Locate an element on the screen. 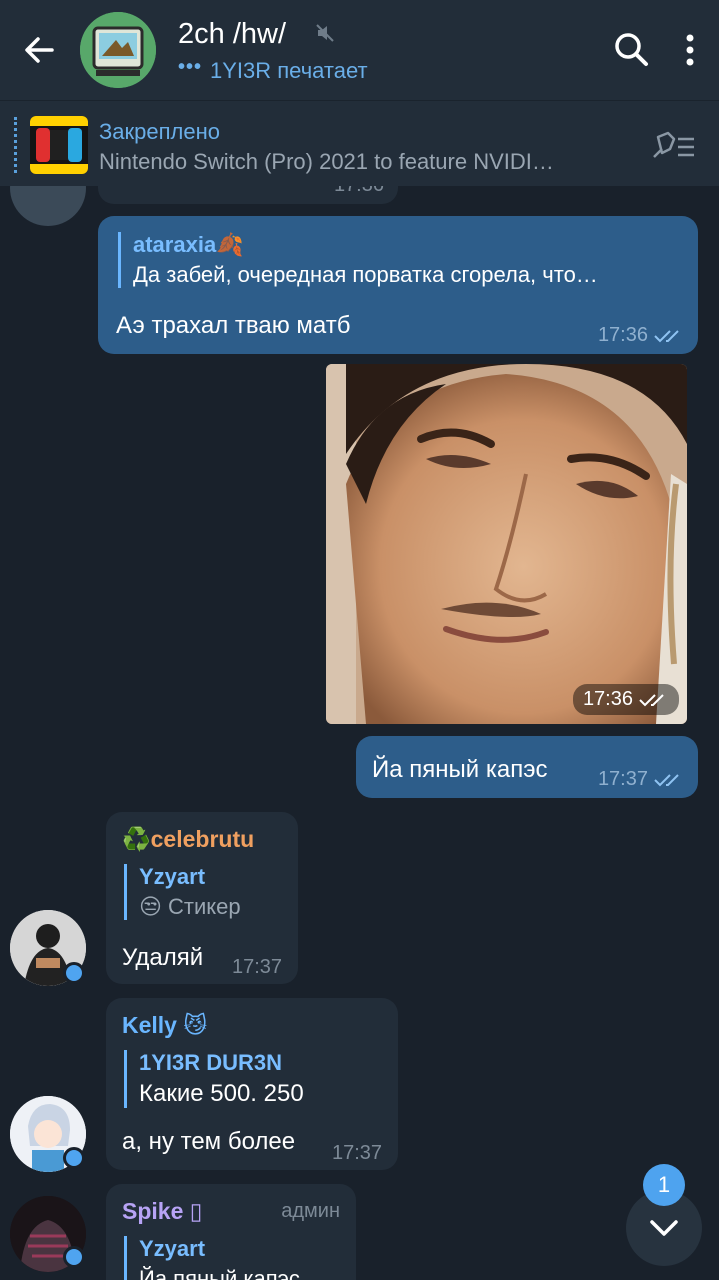 The width and height of the screenshot is (719, 1280). unread-count-badge: 1 is located at coordinates (664, 1185).